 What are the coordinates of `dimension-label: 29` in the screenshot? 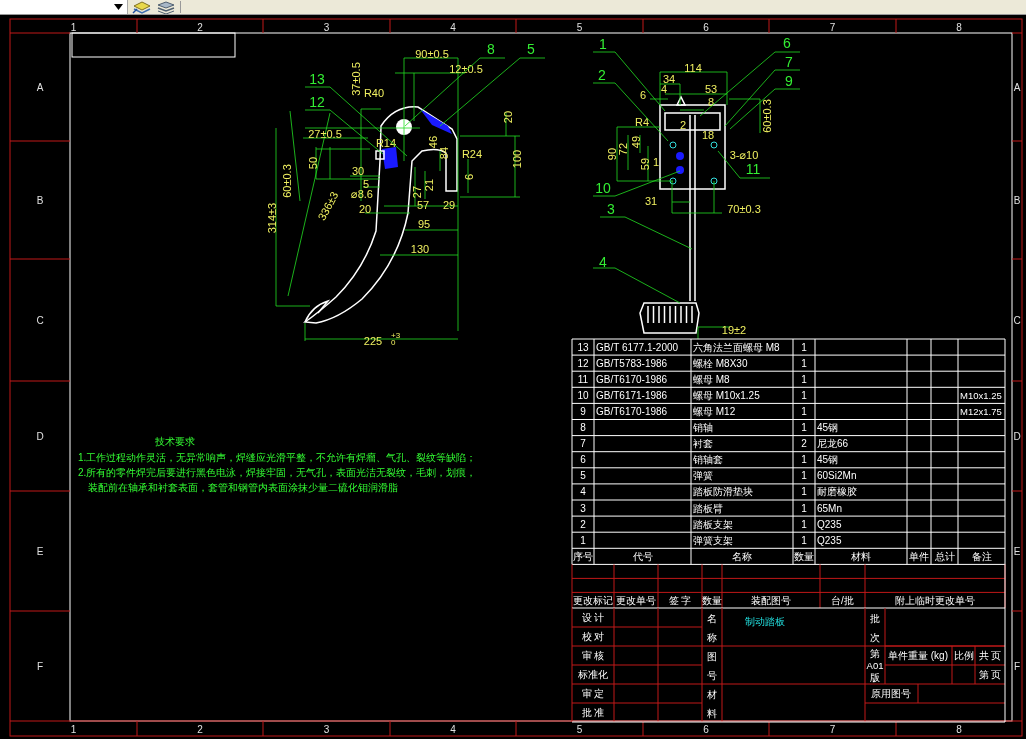 It's located at (449, 205).